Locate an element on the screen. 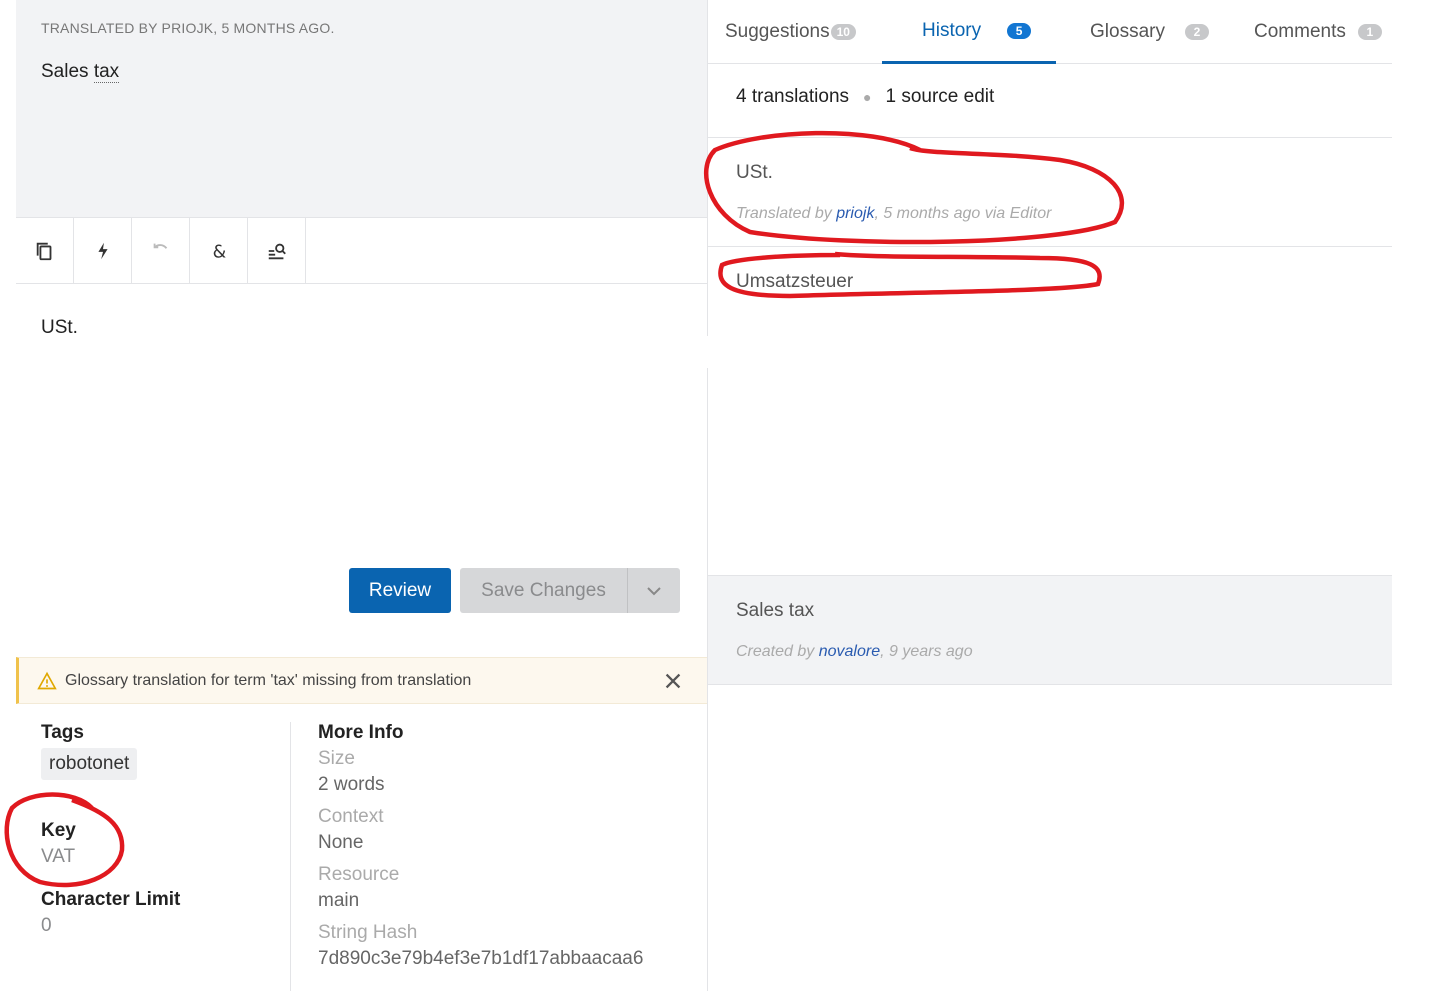 This screenshot has width=1454, height=991. special-chars-button: & is located at coordinates (219, 250).